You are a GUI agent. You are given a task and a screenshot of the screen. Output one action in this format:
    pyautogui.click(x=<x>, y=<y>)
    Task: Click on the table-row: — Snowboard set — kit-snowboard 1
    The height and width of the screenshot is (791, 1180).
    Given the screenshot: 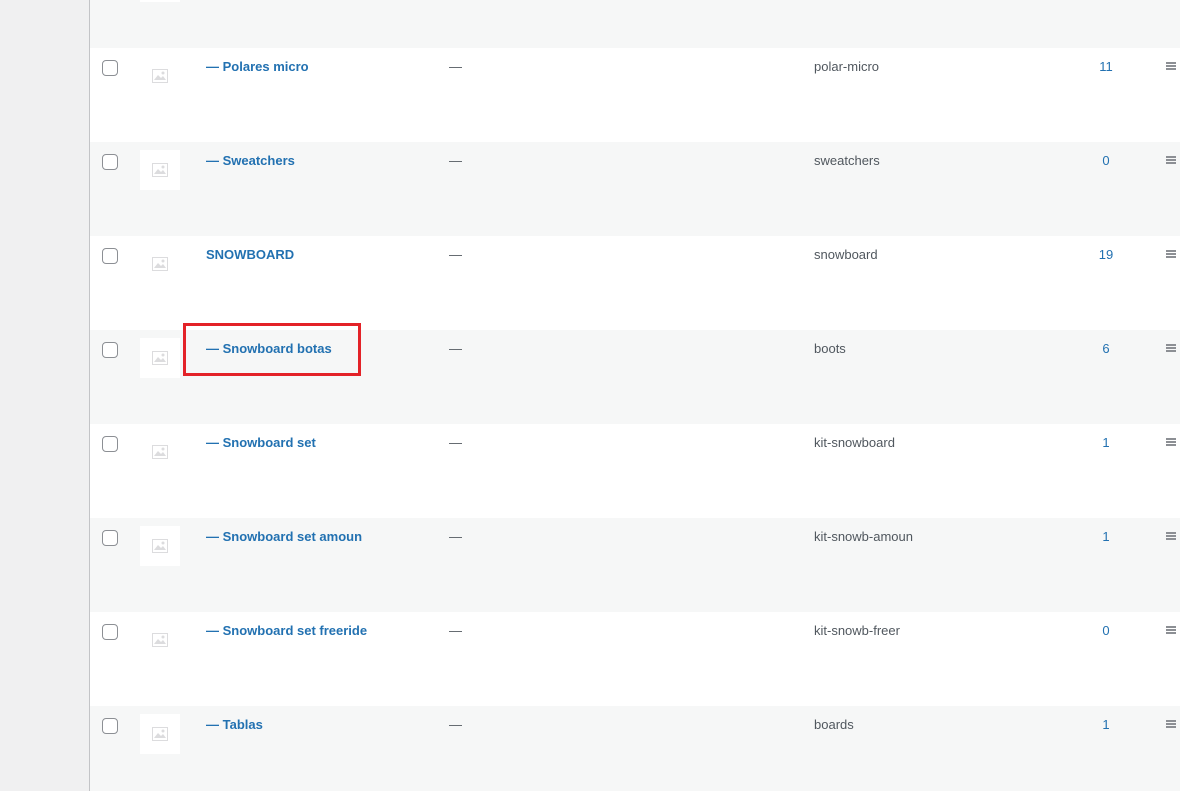 What is the action you would take?
    pyautogui.click(x=635, y=471)
    